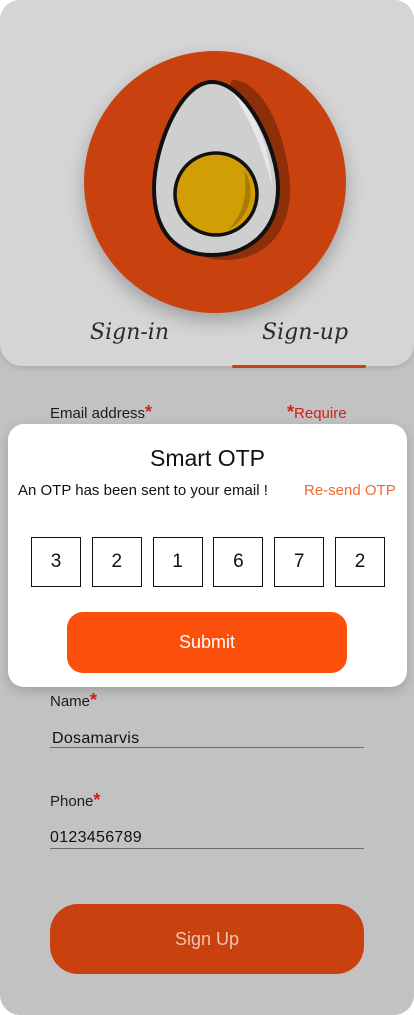 The height and width of the screenshot is (1015, 414). Describe the element at coordinates (96, 838) in the screenshot. I see `phone-field: 0123456789` at that location.